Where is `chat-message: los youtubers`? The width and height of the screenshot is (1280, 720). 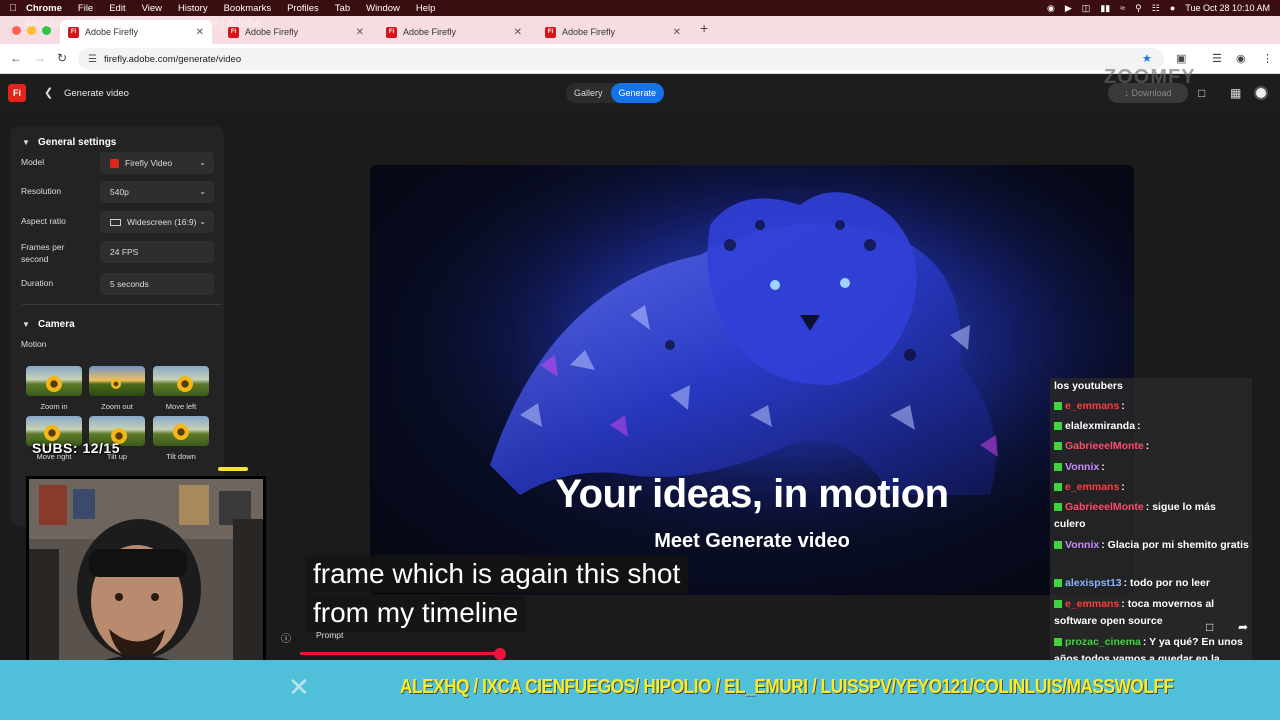
chat-message: los youtubers is located at coordinates (1152, 386).